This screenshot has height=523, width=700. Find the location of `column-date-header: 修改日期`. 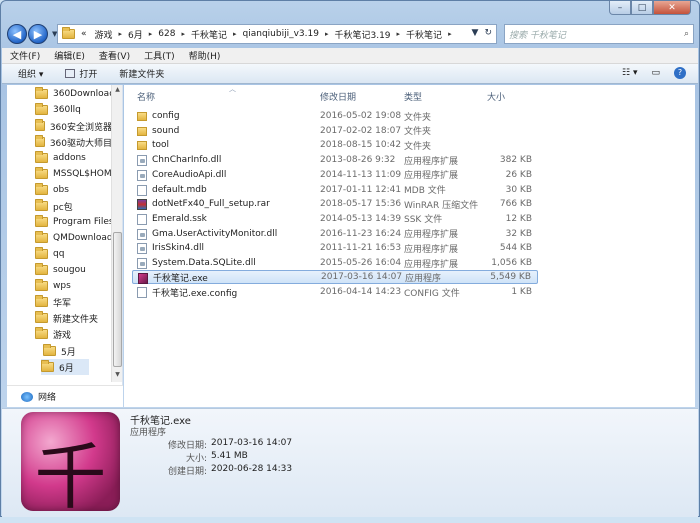

column-date-header: 修改日期 is located at coordinates (338, 96).